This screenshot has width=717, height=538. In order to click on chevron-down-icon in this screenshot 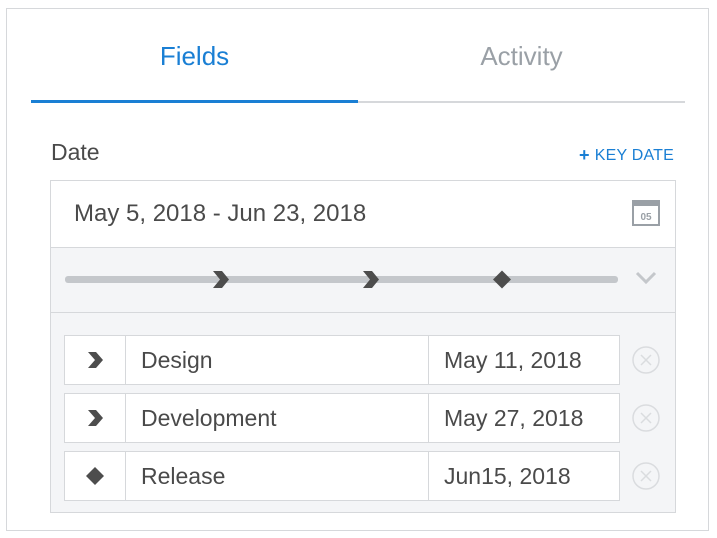, I will do `click(646, 278)`.